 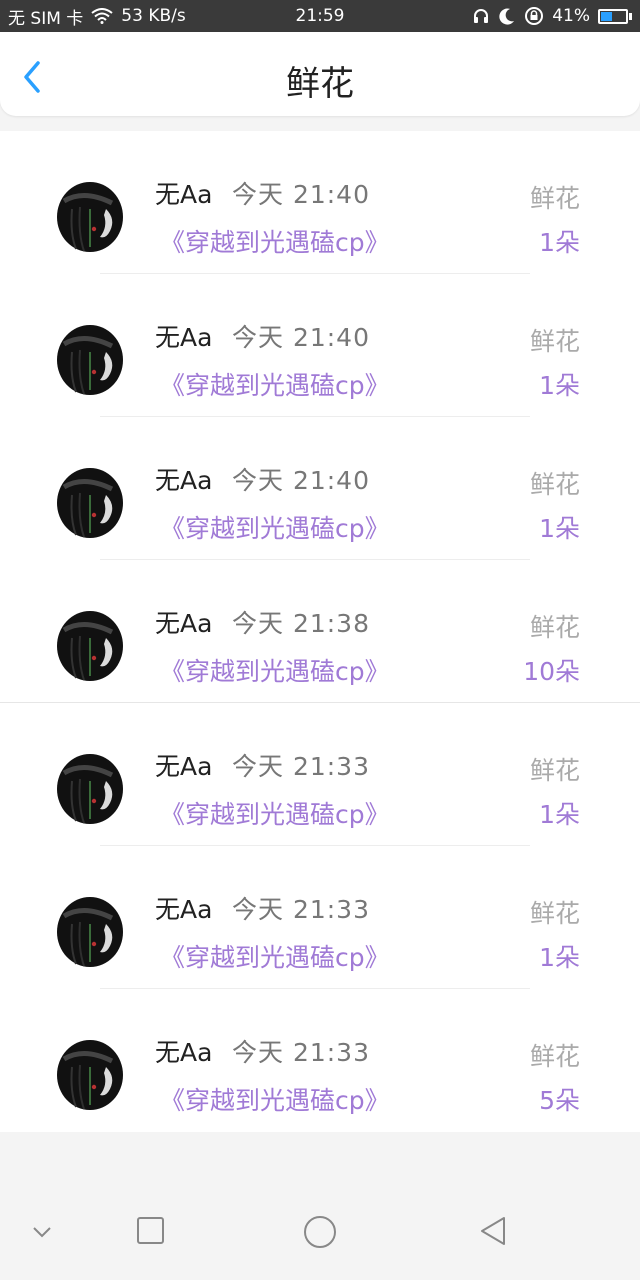 What do you see at coordinates (534, 16) in the screenshot?
I see `rotation-lock-icon` at bounding box center [534, 16].